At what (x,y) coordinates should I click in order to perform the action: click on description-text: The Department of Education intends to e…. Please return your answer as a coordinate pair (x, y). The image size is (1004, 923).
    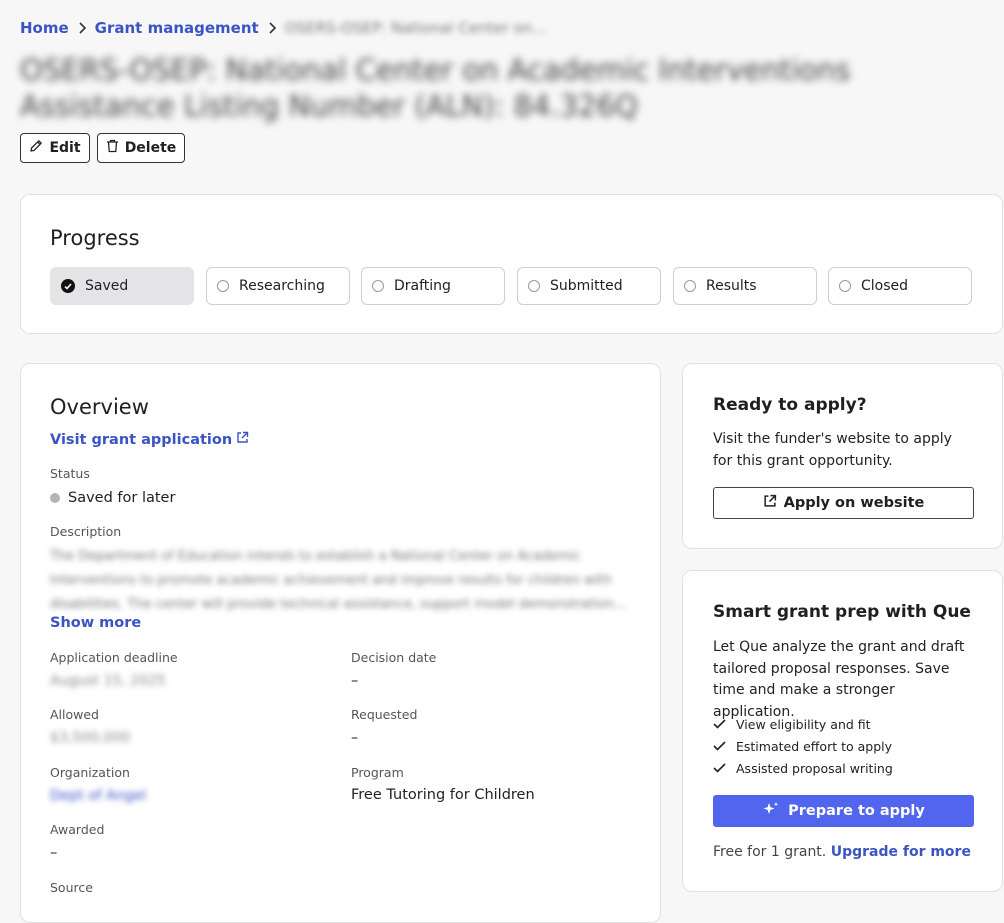
    Looking at the image, I should click on (338, 580).